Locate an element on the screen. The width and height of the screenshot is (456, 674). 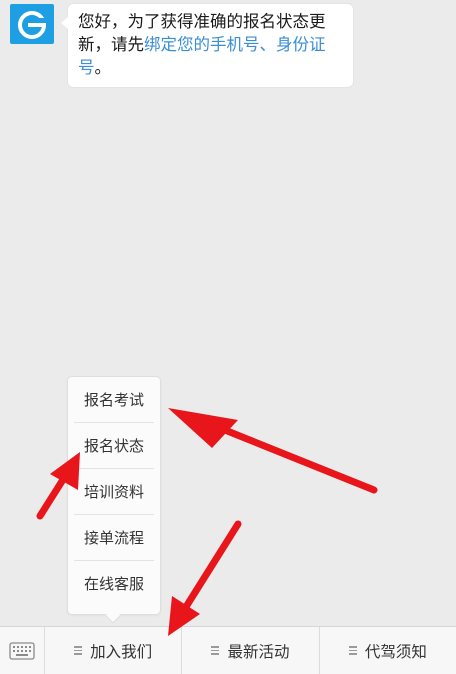
tab-label: 加入我们 is located at coordinates (121, 651).